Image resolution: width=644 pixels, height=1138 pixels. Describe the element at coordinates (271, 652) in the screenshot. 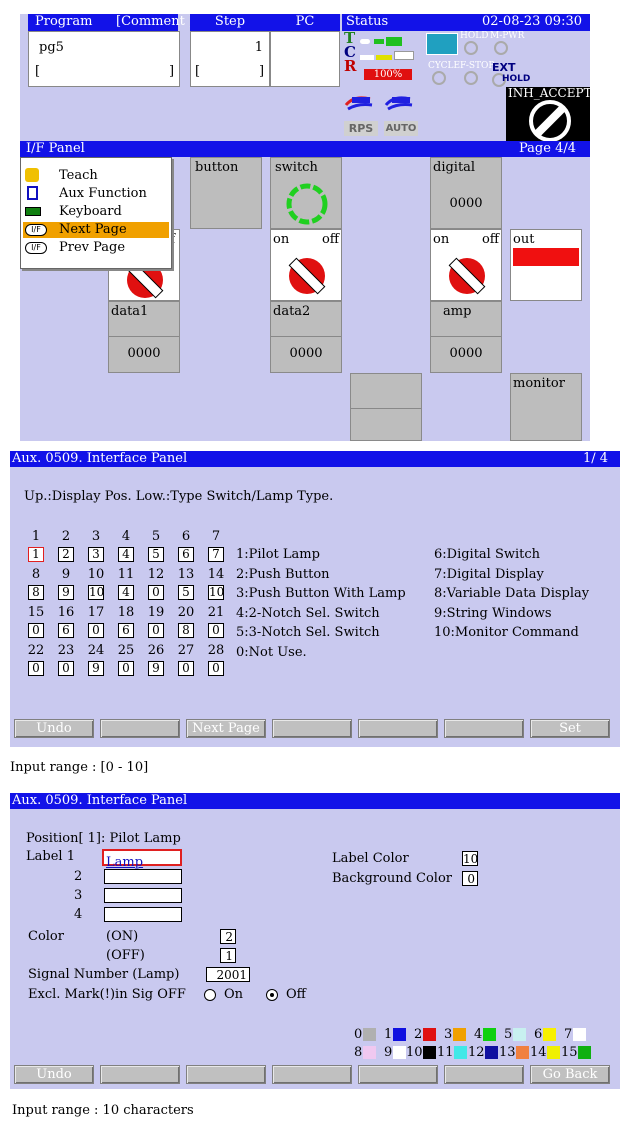

I see `legend-item: 0:Not Use.` at that location.